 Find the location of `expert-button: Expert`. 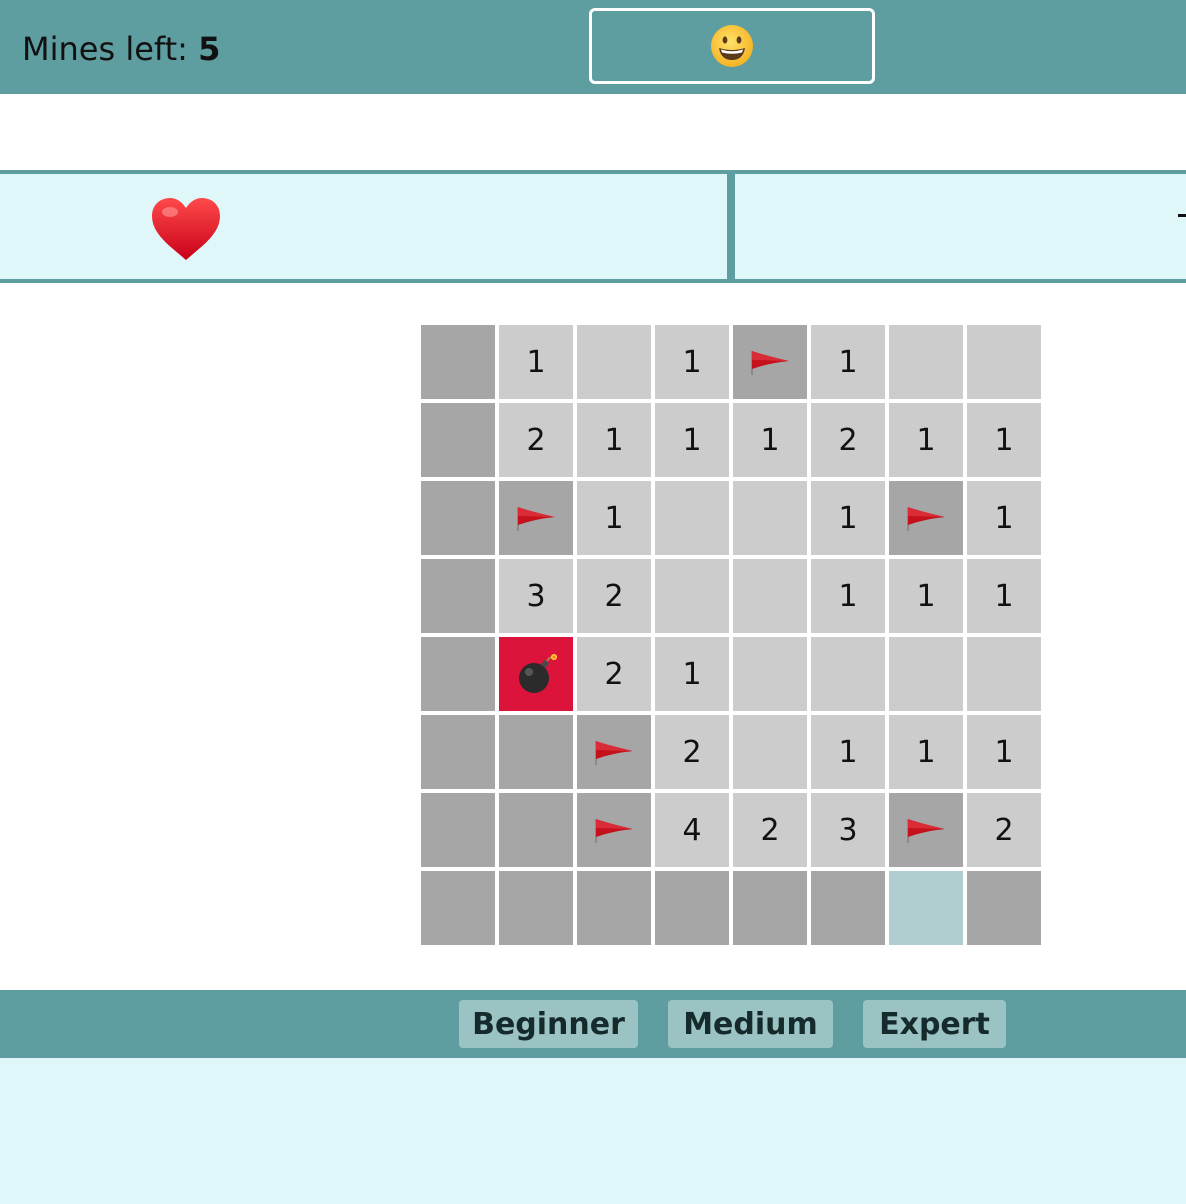

expert-button: Expert is located at coordinates (934, 1024).